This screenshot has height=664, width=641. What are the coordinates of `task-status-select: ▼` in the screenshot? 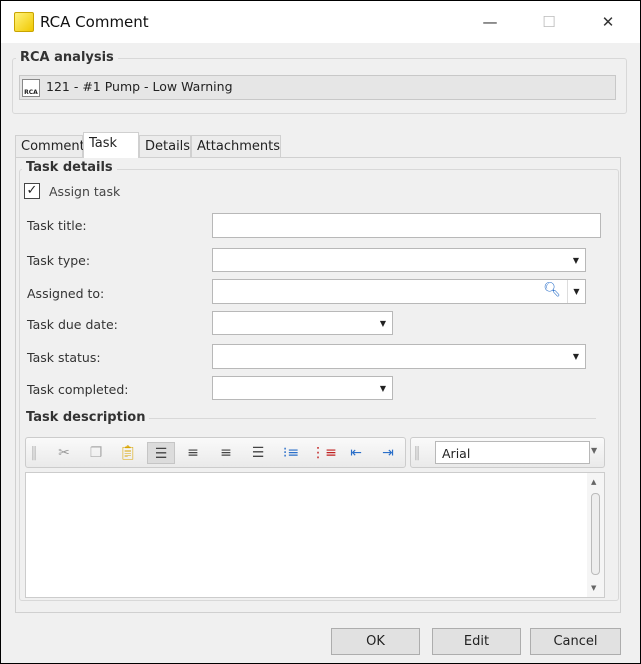 It's located at (399, 356).